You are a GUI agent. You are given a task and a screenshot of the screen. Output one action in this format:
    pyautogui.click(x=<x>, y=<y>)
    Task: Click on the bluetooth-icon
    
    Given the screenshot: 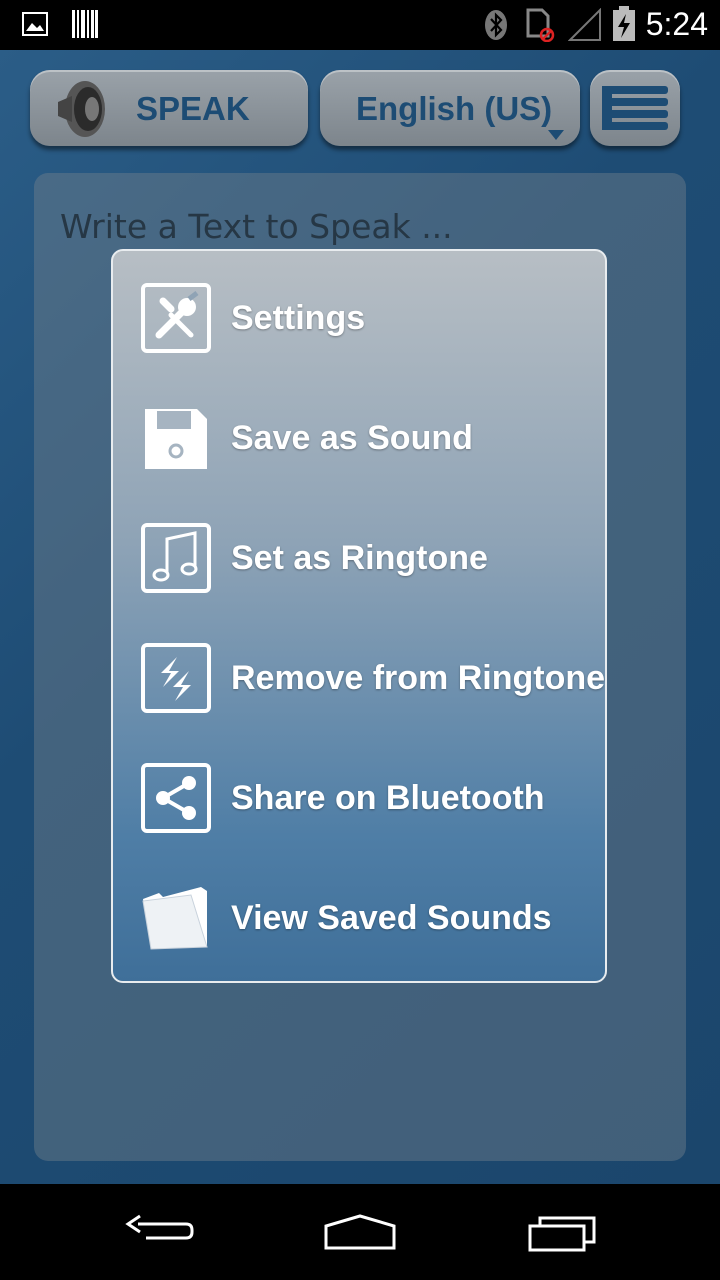 What is the action you would take?
    pyautogui.click(x=496, y=25)
    